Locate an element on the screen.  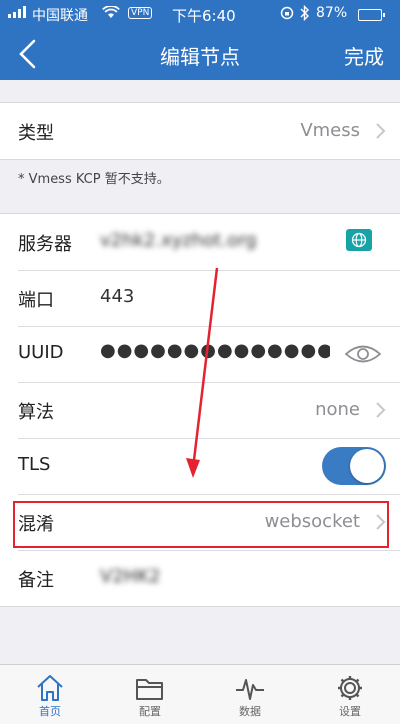
eye-icon is located at coordinates (363, 354).